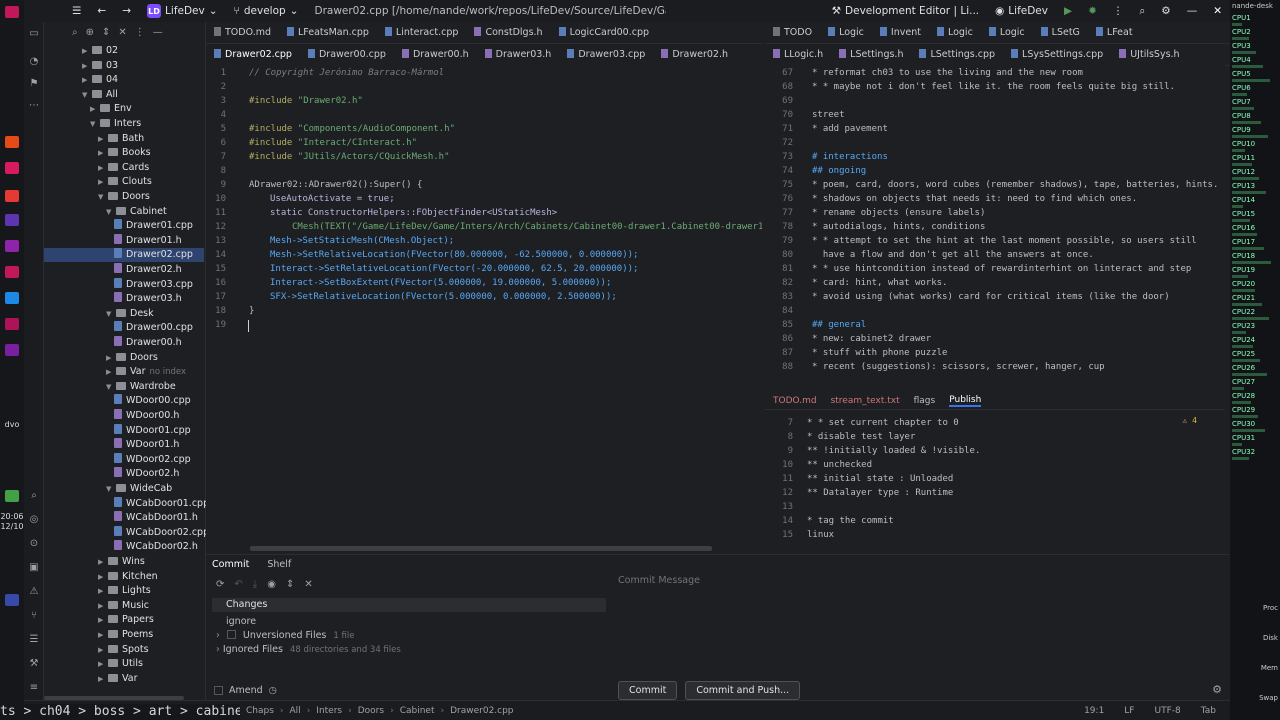 Image resolution: width=1280 pixels, height=720 pixels. What do you see at coordinates (255, 584) in the screenshot?
I see `download-icon: ⤓` at bounding box center [255, 584].